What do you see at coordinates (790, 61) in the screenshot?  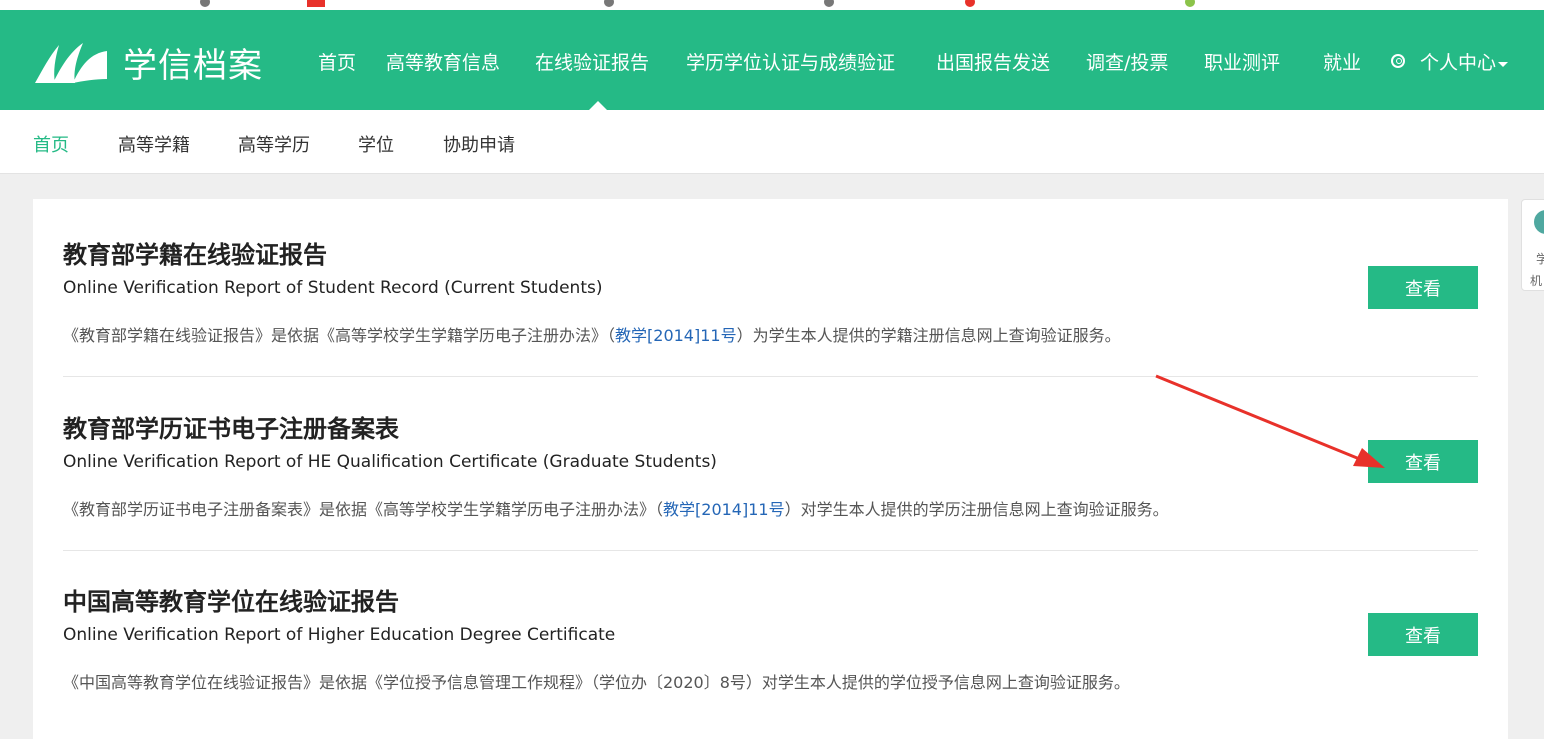 I see `nav-item-certification: 学历学位认证与成绩验证` at bounding box center [790, 61].